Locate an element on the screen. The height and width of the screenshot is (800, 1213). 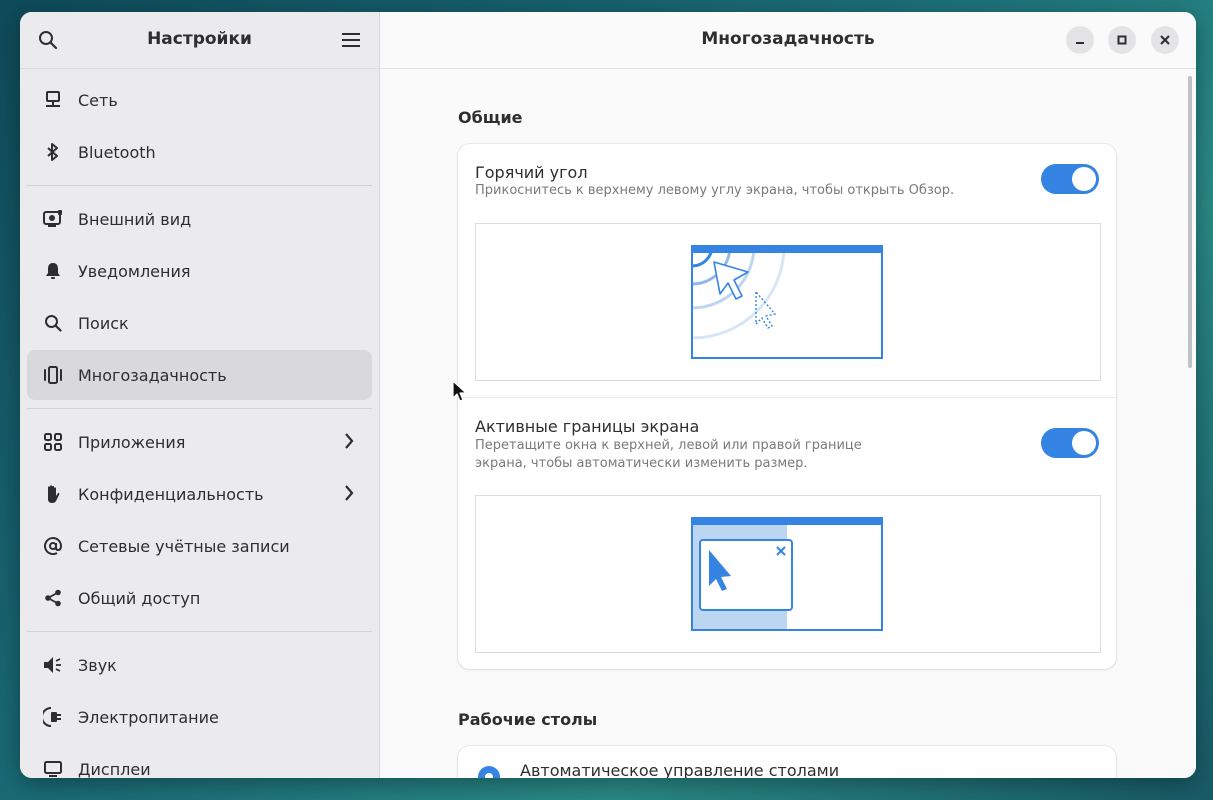
active-edges-title: Активные границы экрана is located at coordinates (587, 426).